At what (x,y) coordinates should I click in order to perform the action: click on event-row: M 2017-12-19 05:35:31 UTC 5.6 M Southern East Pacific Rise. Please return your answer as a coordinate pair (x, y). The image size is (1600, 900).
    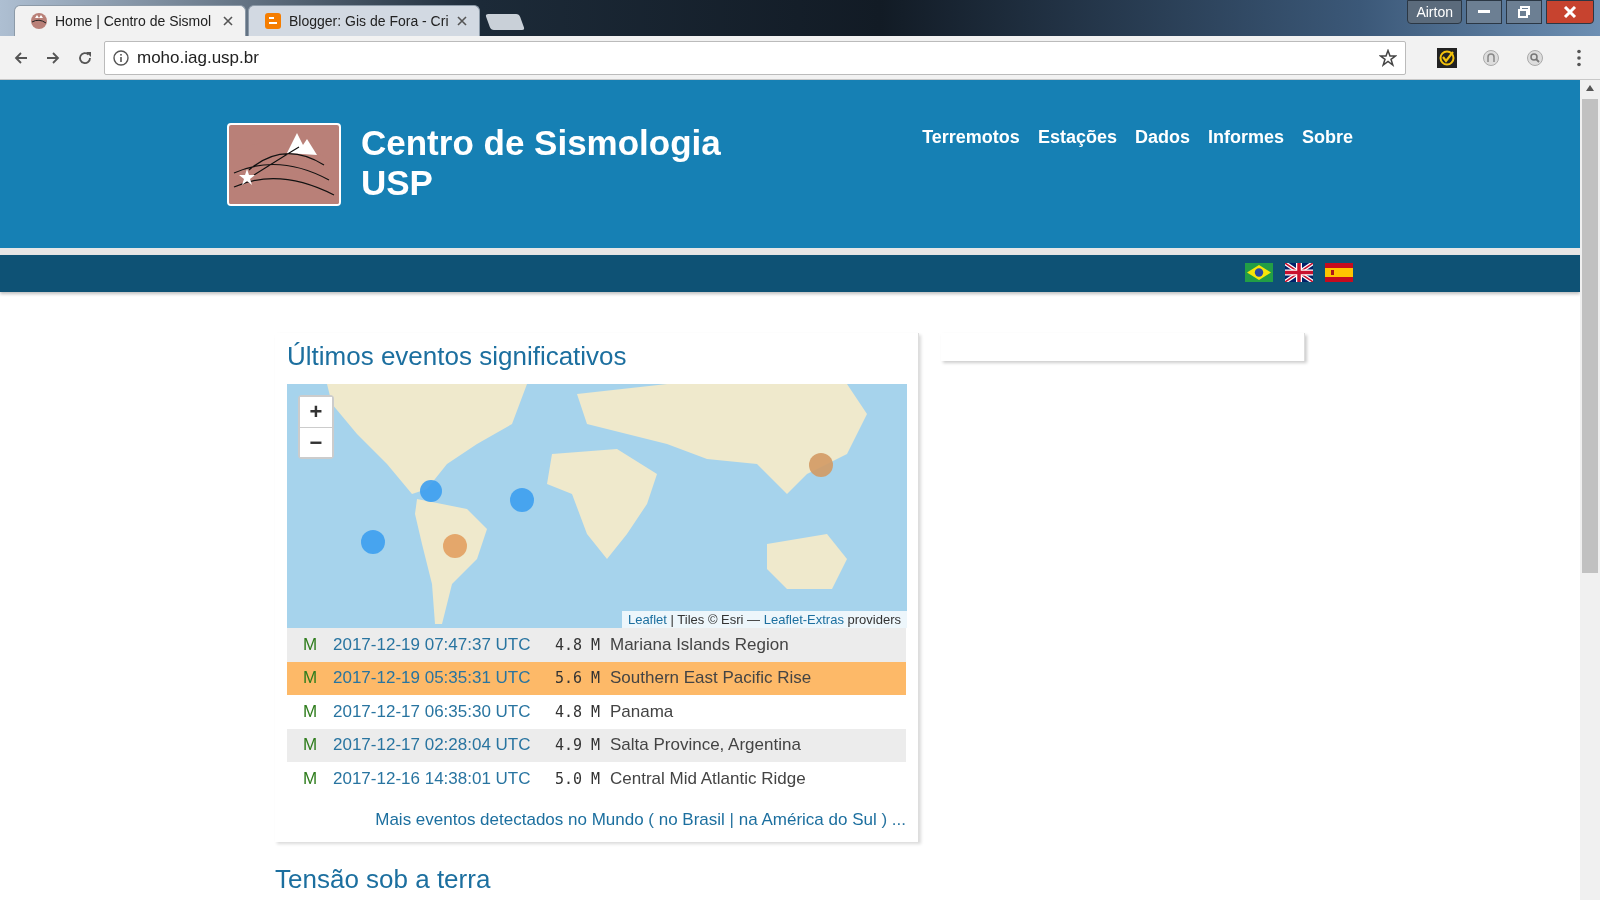
    Looking at the image, I should click on (596, 678).